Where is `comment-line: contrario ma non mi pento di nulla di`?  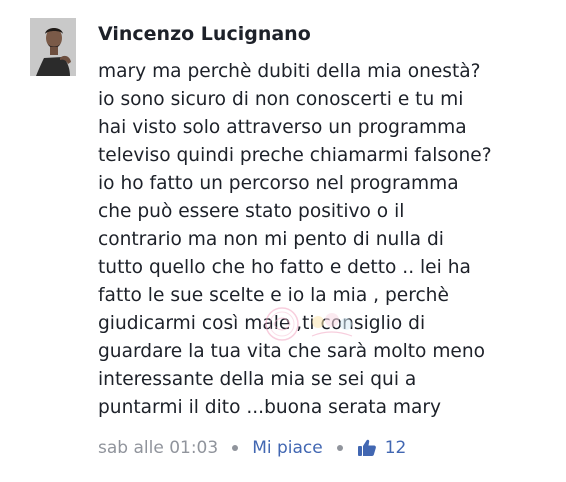
comment-line: contrario ma non mi pento di nulla di is located at coordinates (271, 239).